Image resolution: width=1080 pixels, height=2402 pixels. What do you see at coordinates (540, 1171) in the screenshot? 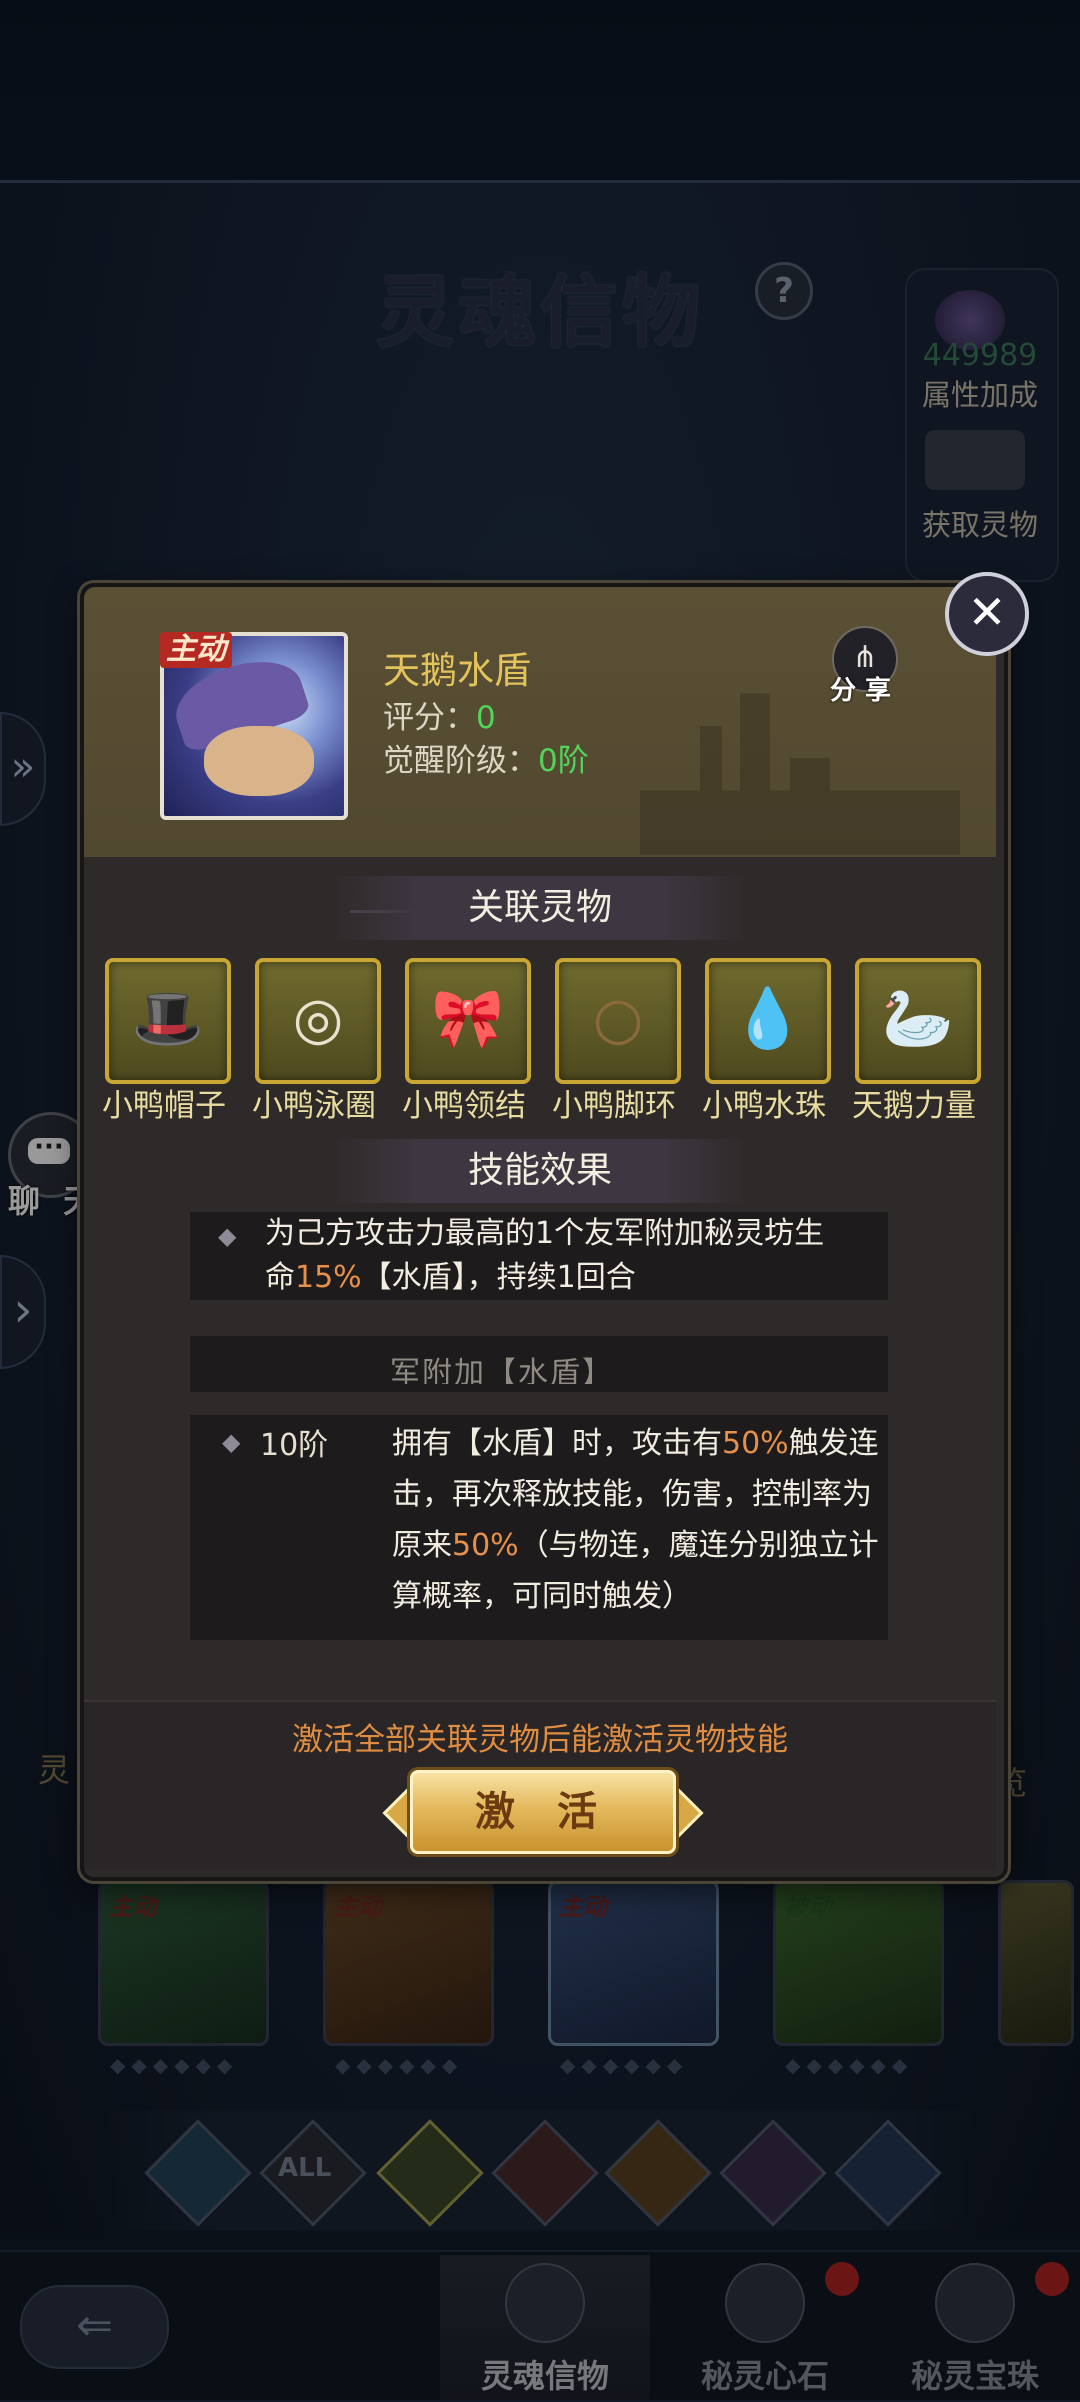
I see `skill-effect-title: 技能效果` at bounding box center [540, 1171].